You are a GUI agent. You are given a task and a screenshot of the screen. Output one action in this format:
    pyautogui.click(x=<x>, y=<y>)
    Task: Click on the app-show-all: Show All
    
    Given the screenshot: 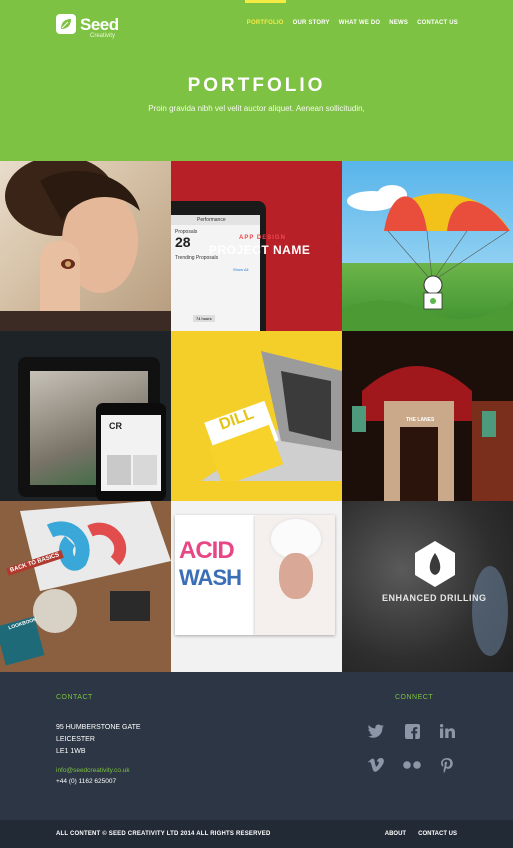 What is the action you would take?
    pyautogui.click(x=241, y=269)
    